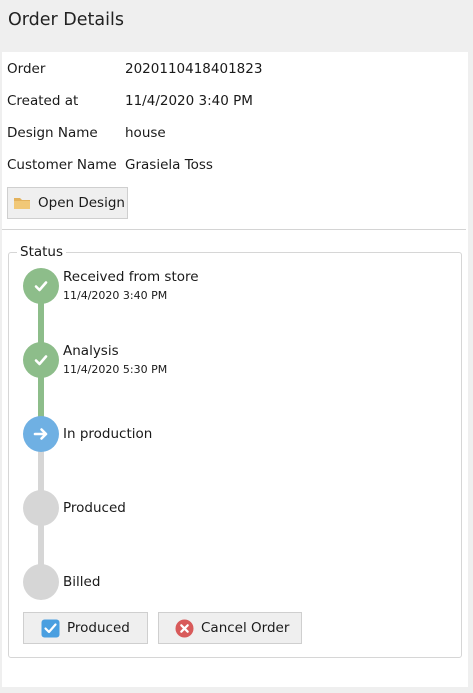 Image resolution: width=473 pixels, height=693 pixels. What do you see at coordinates (26, 69) in the screenshot?
I see `order-label: Order` at bounding box center [26, 69].